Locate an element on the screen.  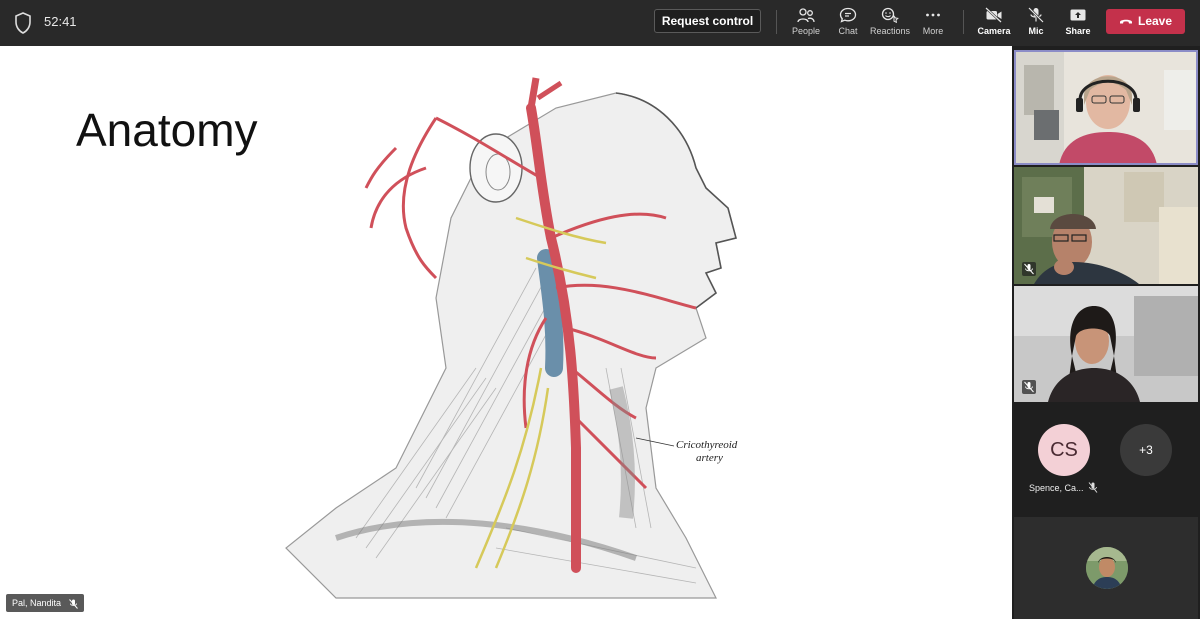
reactions-label: Reactions is located at coordinates (890, 31).